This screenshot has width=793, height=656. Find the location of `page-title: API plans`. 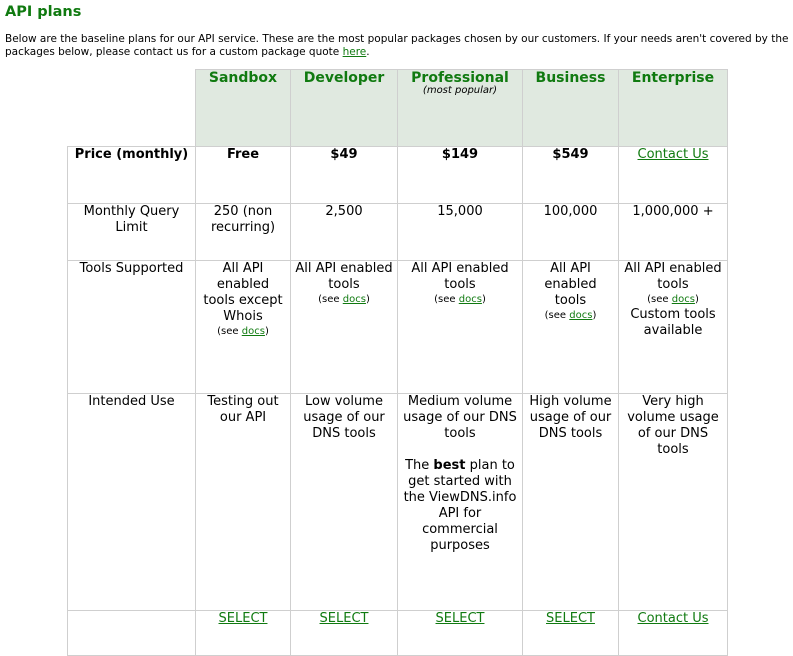

page-title: API plans is located at coordinates (43, 12).